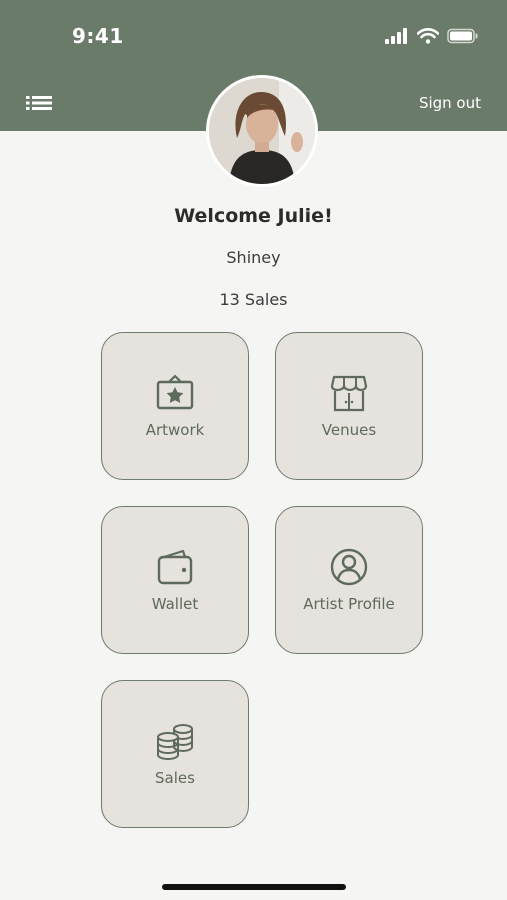 This screenshot has width=507, height=900. What do you see at coordinates (253, 216) in the screenshot?
I see `welcome-heading: Welcome Julie!` at bounding box center [253, 216].